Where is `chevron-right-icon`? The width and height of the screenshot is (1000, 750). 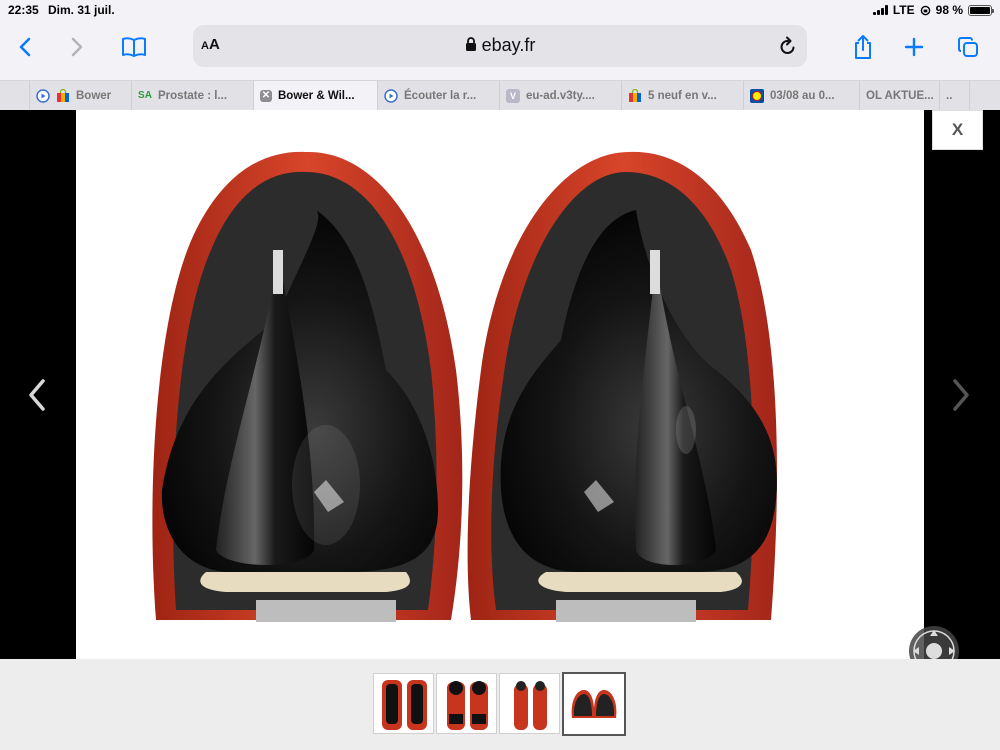 chevron-right-icon is located at coordinates (961, 395).